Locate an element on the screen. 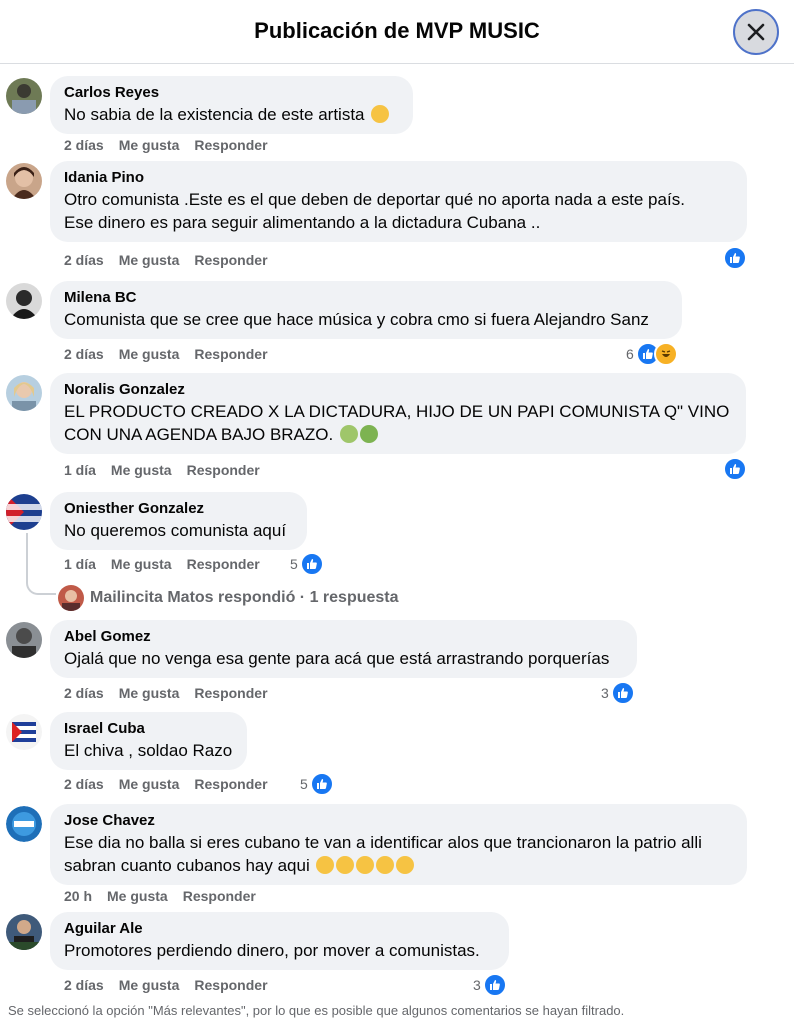 The image size is (794, 1024). comment-text: CON UNA AGENDA BAJO BRAZO. is located at coordinates (199, 434).